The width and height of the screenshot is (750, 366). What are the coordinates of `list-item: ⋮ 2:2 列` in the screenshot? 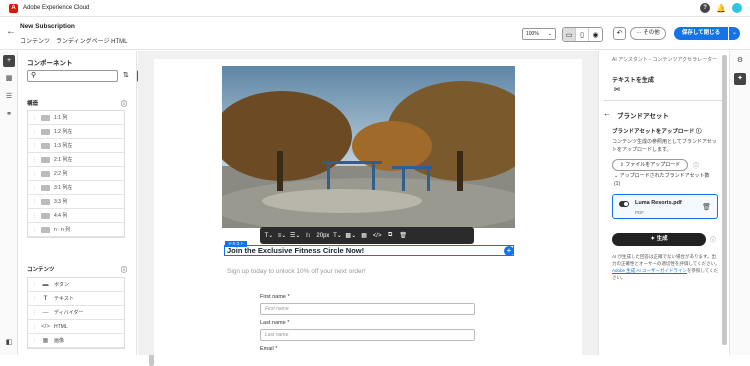 It's located at (76, 174).